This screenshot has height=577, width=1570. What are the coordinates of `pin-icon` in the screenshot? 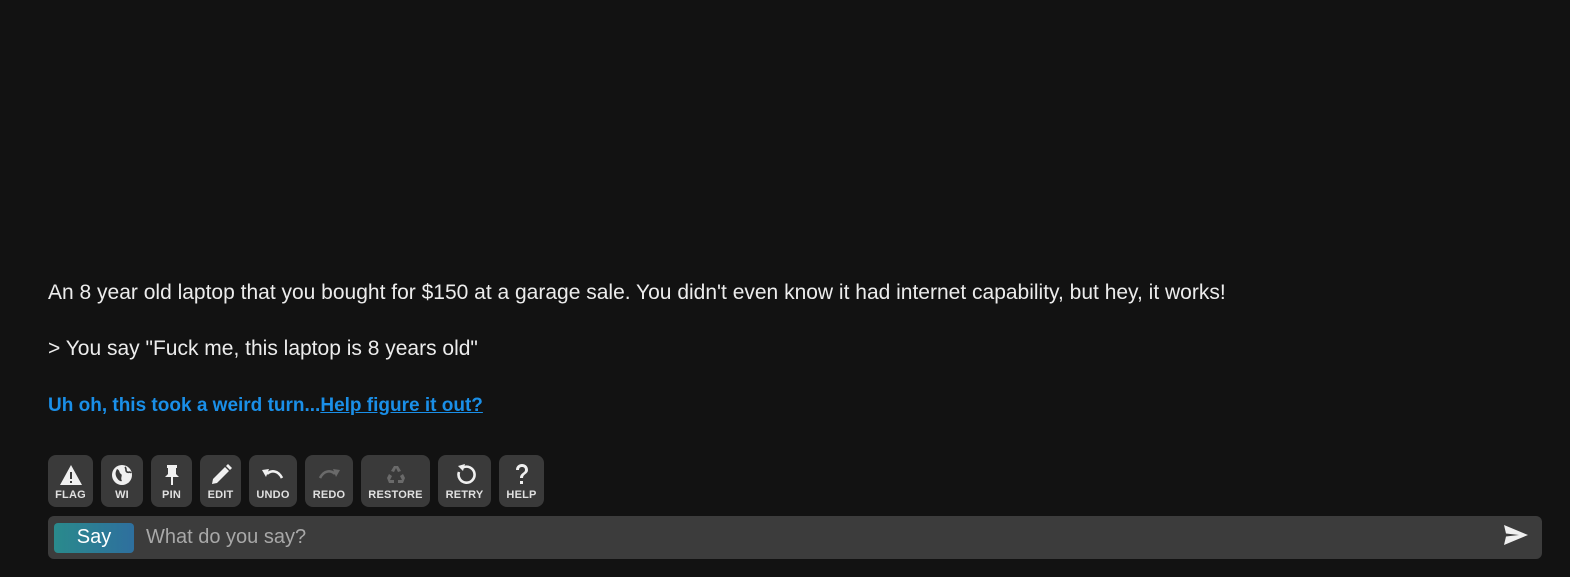 It's located at (172, 475).